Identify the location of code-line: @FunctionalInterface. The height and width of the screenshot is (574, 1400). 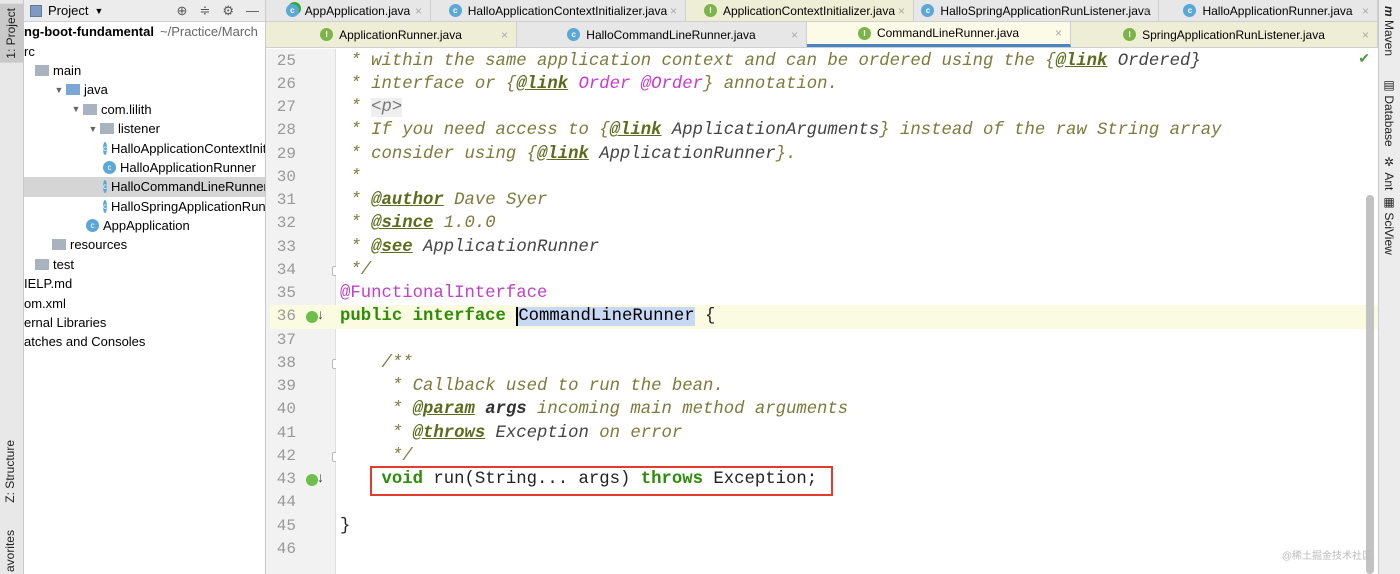
(857, 293).